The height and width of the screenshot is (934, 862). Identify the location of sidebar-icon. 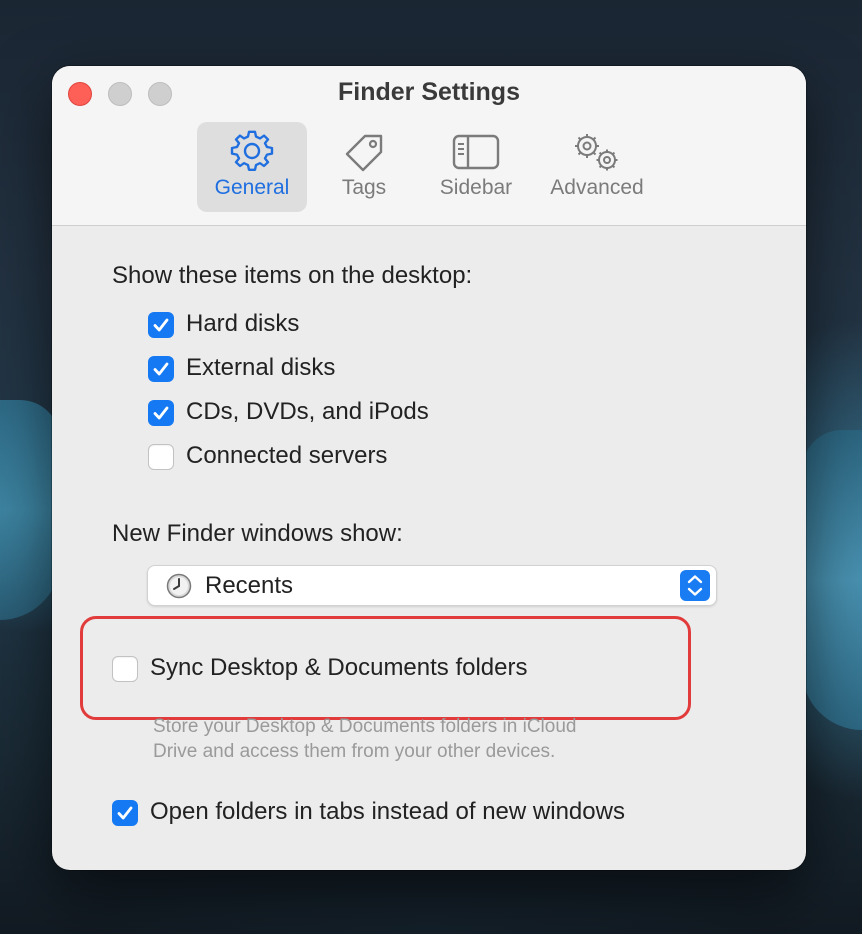
(476, 154).